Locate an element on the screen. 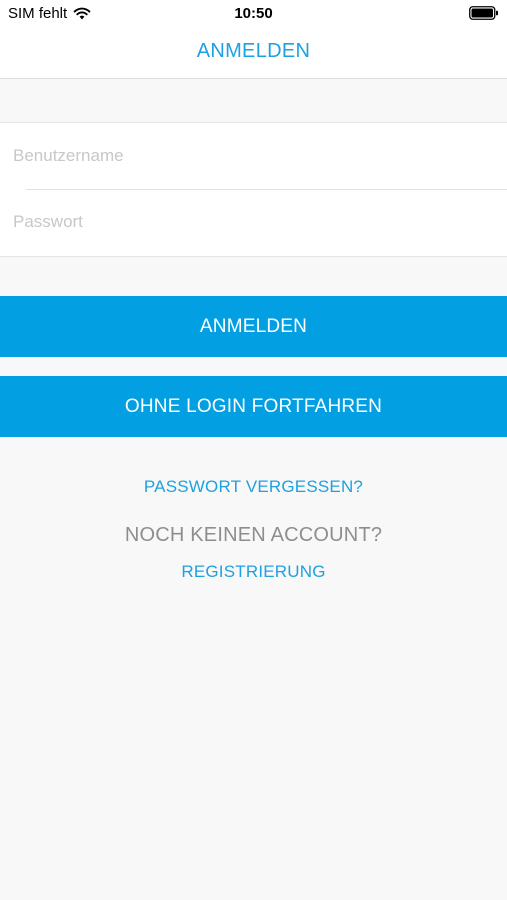 Image resolution: width=507 pixels, height=900 pixels. status-time: 10:50 is located at coordinates (253, 13).